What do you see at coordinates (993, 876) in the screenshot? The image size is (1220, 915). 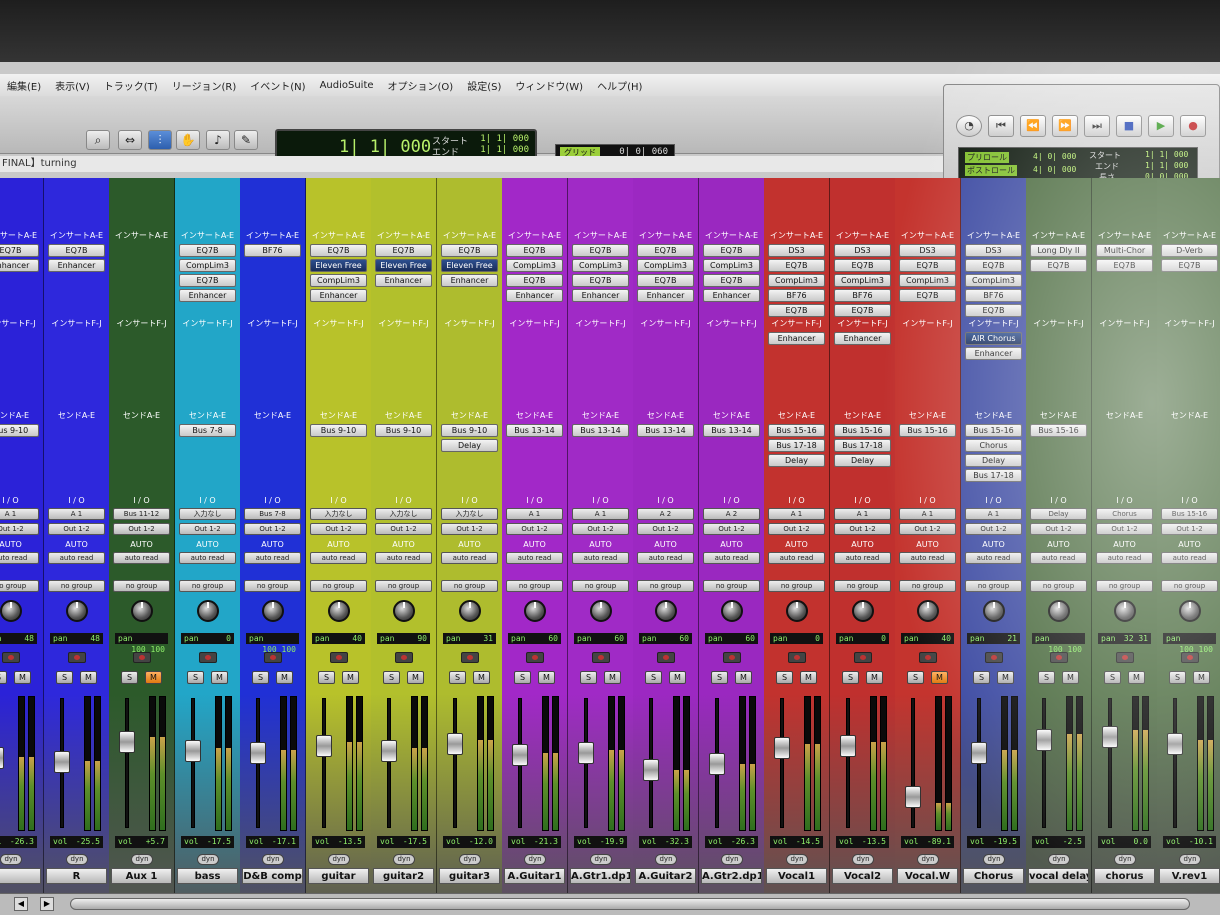 I see `track-name: Chorus` at bounding box center [993, 876].